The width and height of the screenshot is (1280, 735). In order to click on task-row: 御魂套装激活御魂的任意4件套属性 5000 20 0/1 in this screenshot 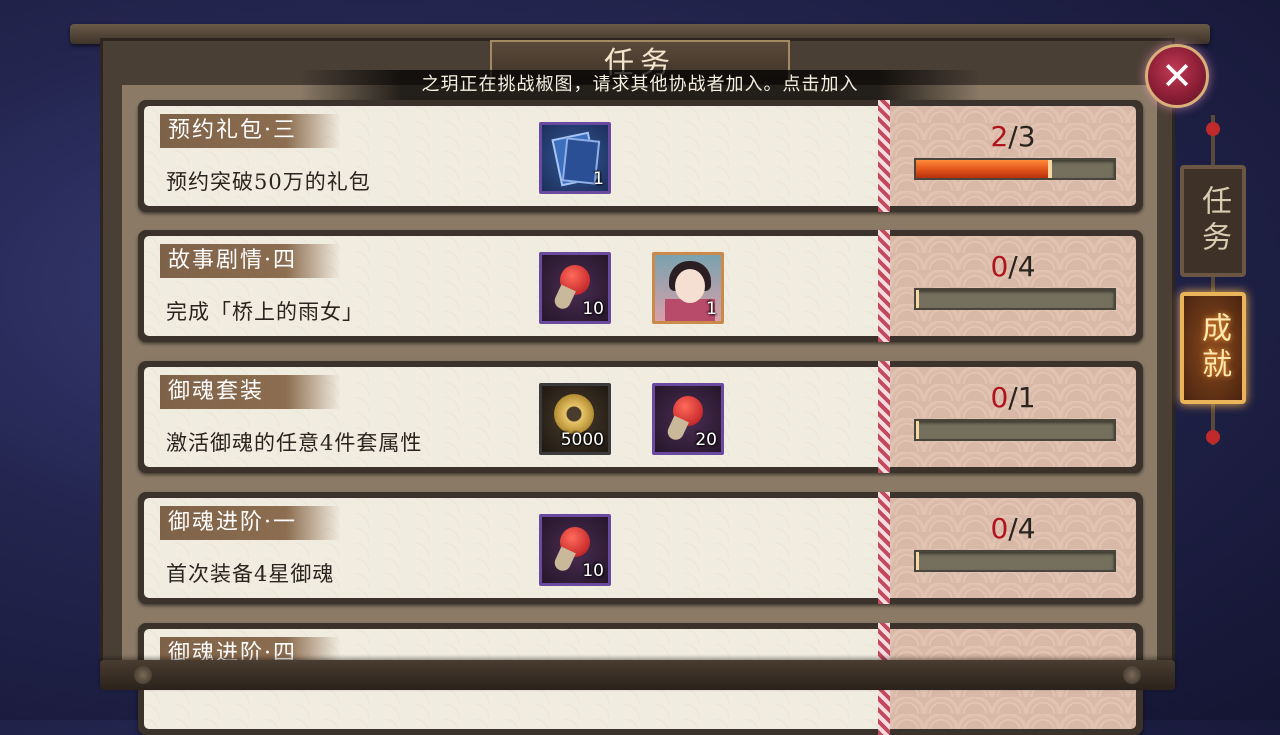, I will do `click(640, 417)`.